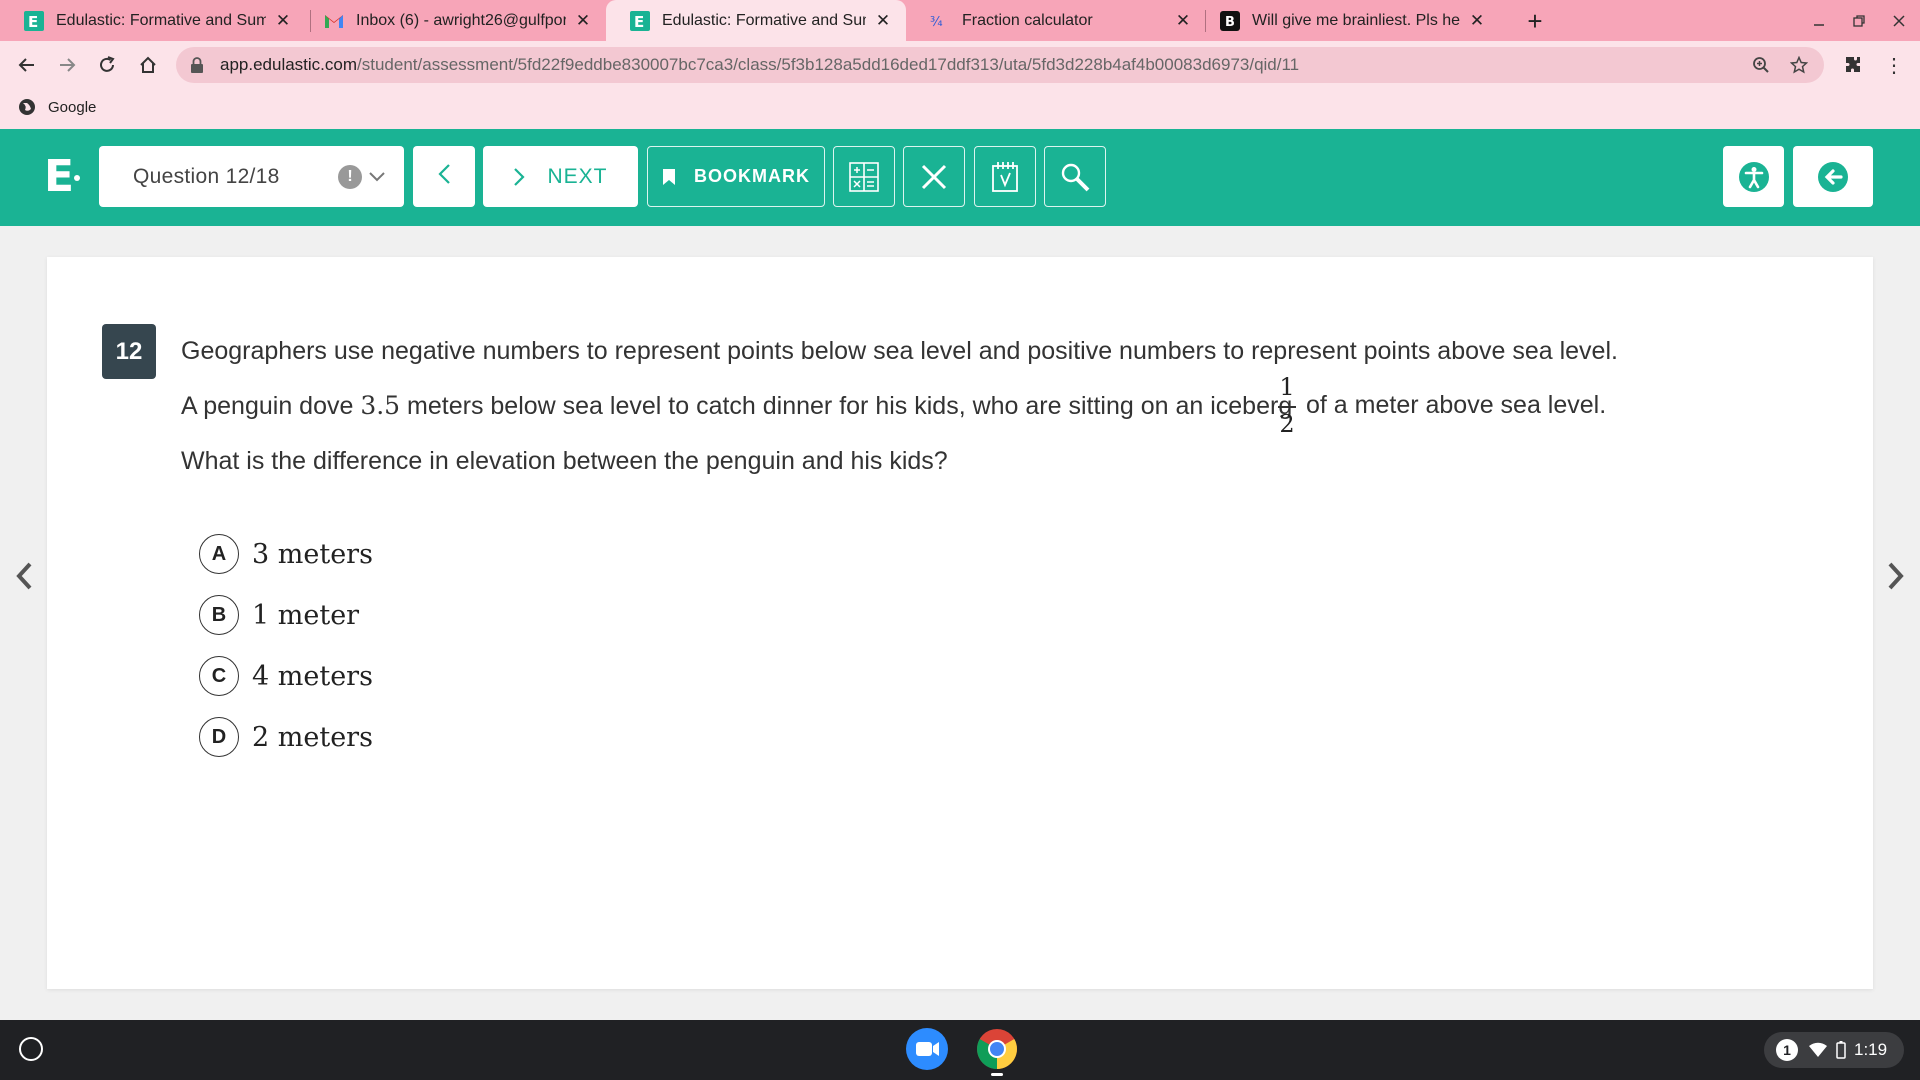 The height and width of the screenshot is (1080, 1920). I want to click on magnifier-button, so click(1075, 176).